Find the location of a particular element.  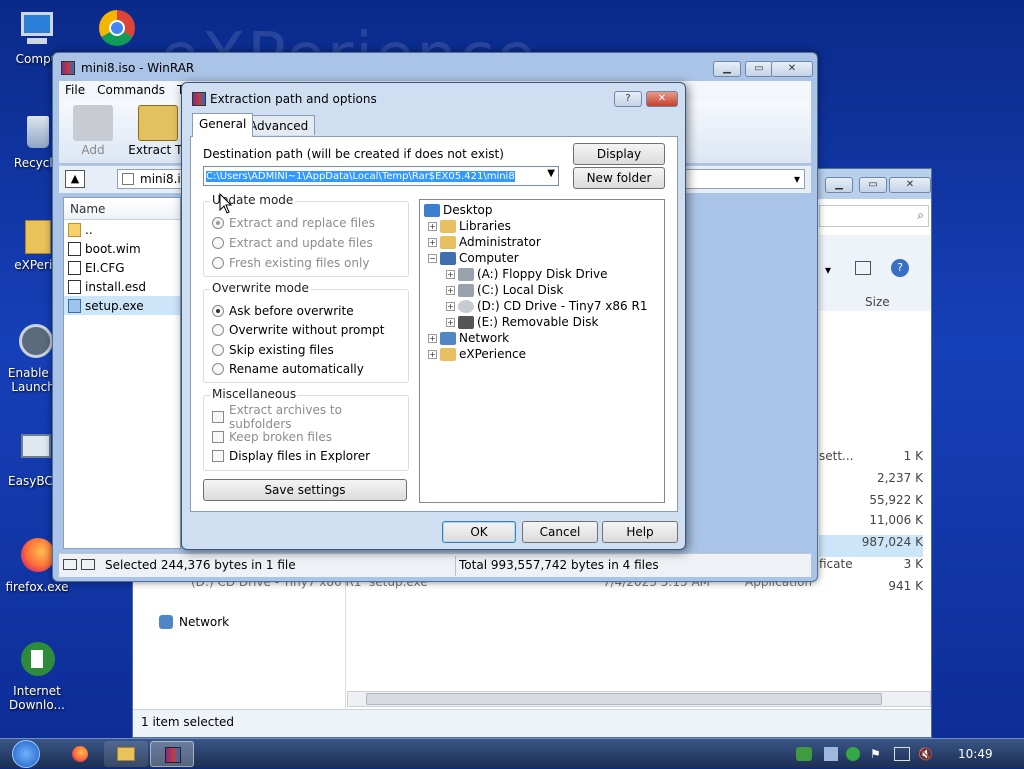

menu-file: File is located at coordinates (75, 90).